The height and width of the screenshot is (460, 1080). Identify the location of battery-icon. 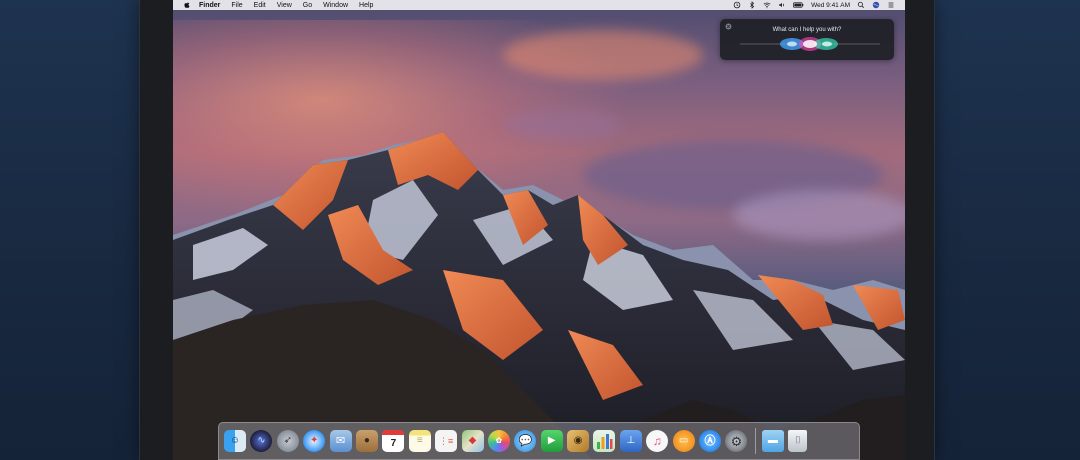
(798, 5).